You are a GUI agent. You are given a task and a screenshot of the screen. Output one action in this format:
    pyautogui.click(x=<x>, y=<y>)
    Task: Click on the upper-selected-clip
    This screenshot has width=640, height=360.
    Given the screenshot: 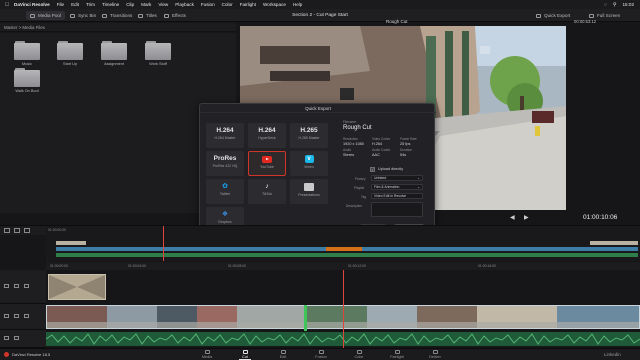 What is the action you would take?
    pyautogui.click(x=344, y=249)
    